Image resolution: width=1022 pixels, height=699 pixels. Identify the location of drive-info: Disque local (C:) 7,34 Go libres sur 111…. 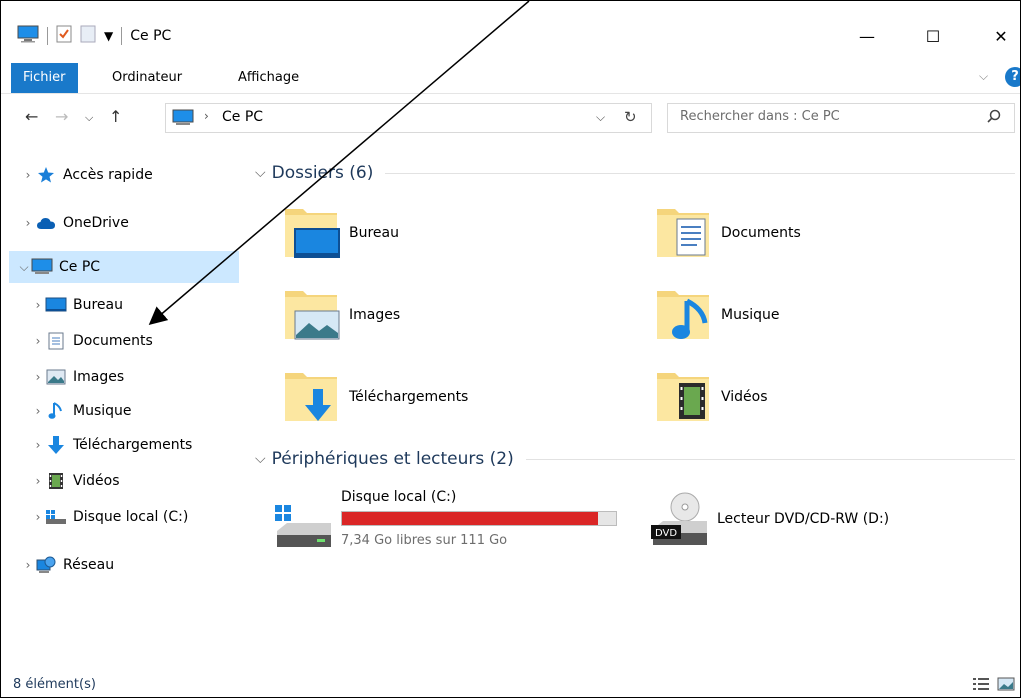
(486, 524).